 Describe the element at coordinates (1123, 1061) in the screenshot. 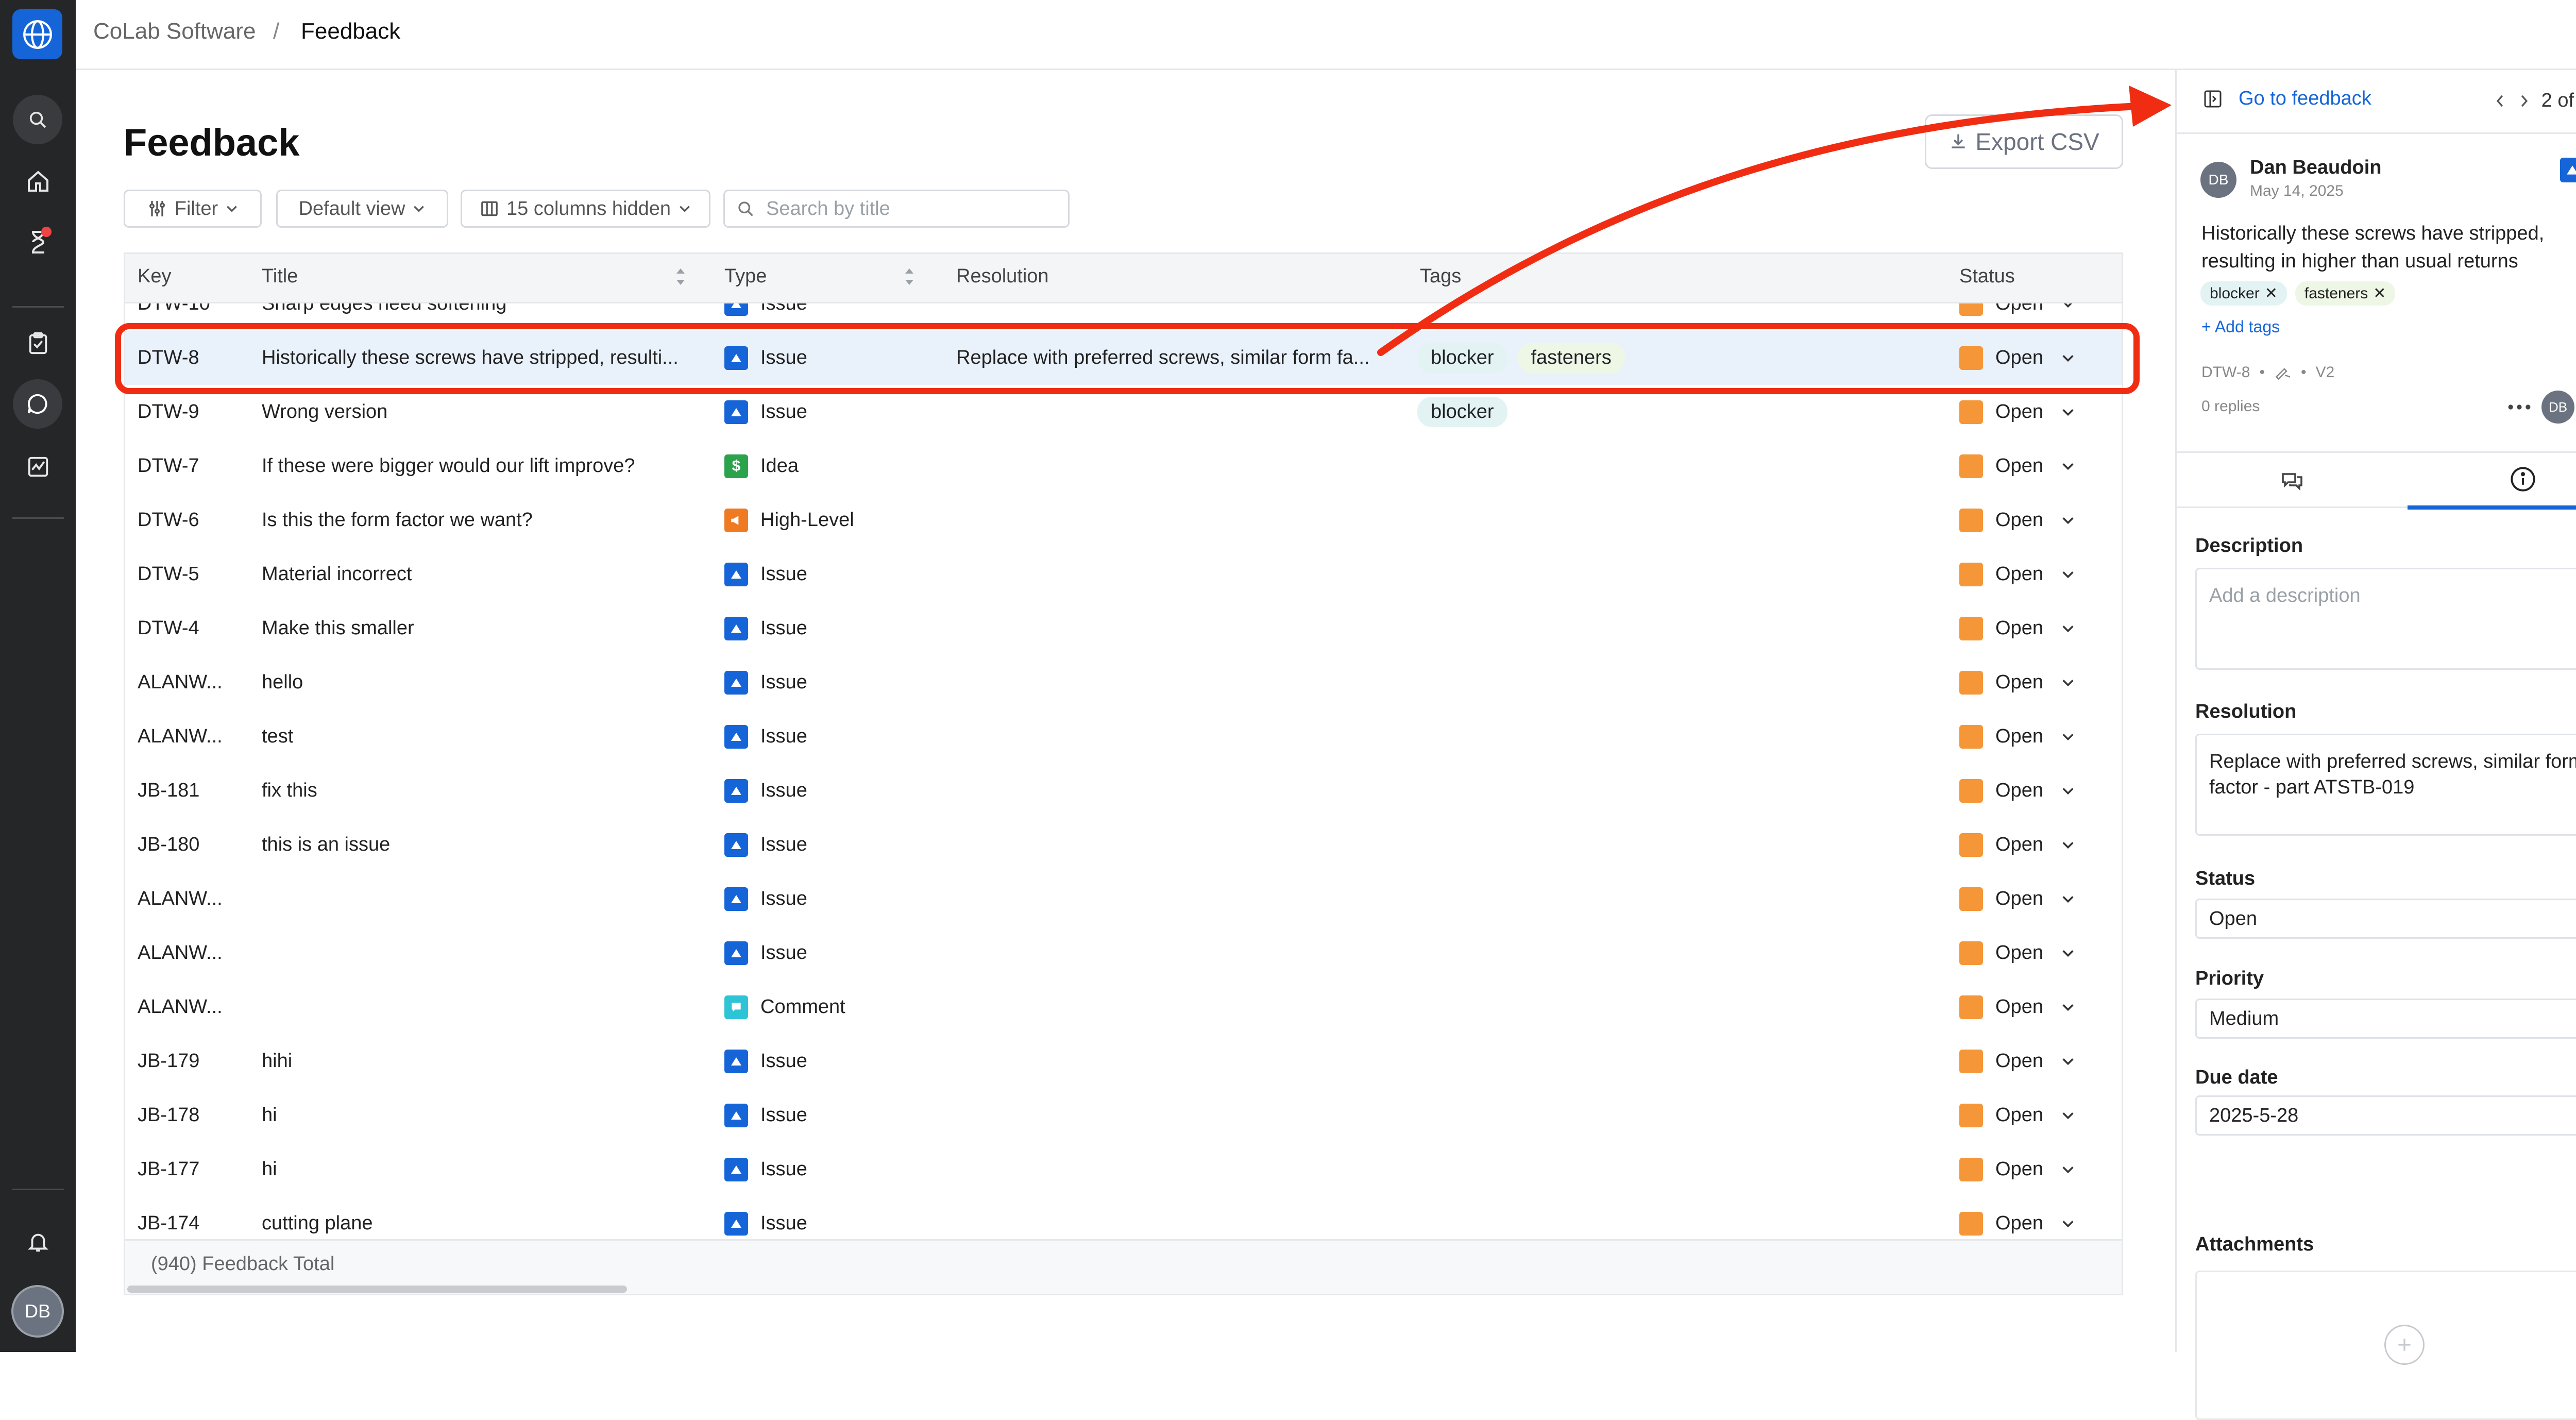

I see `table-row: JB-179 hihi Issue Open` at that location.